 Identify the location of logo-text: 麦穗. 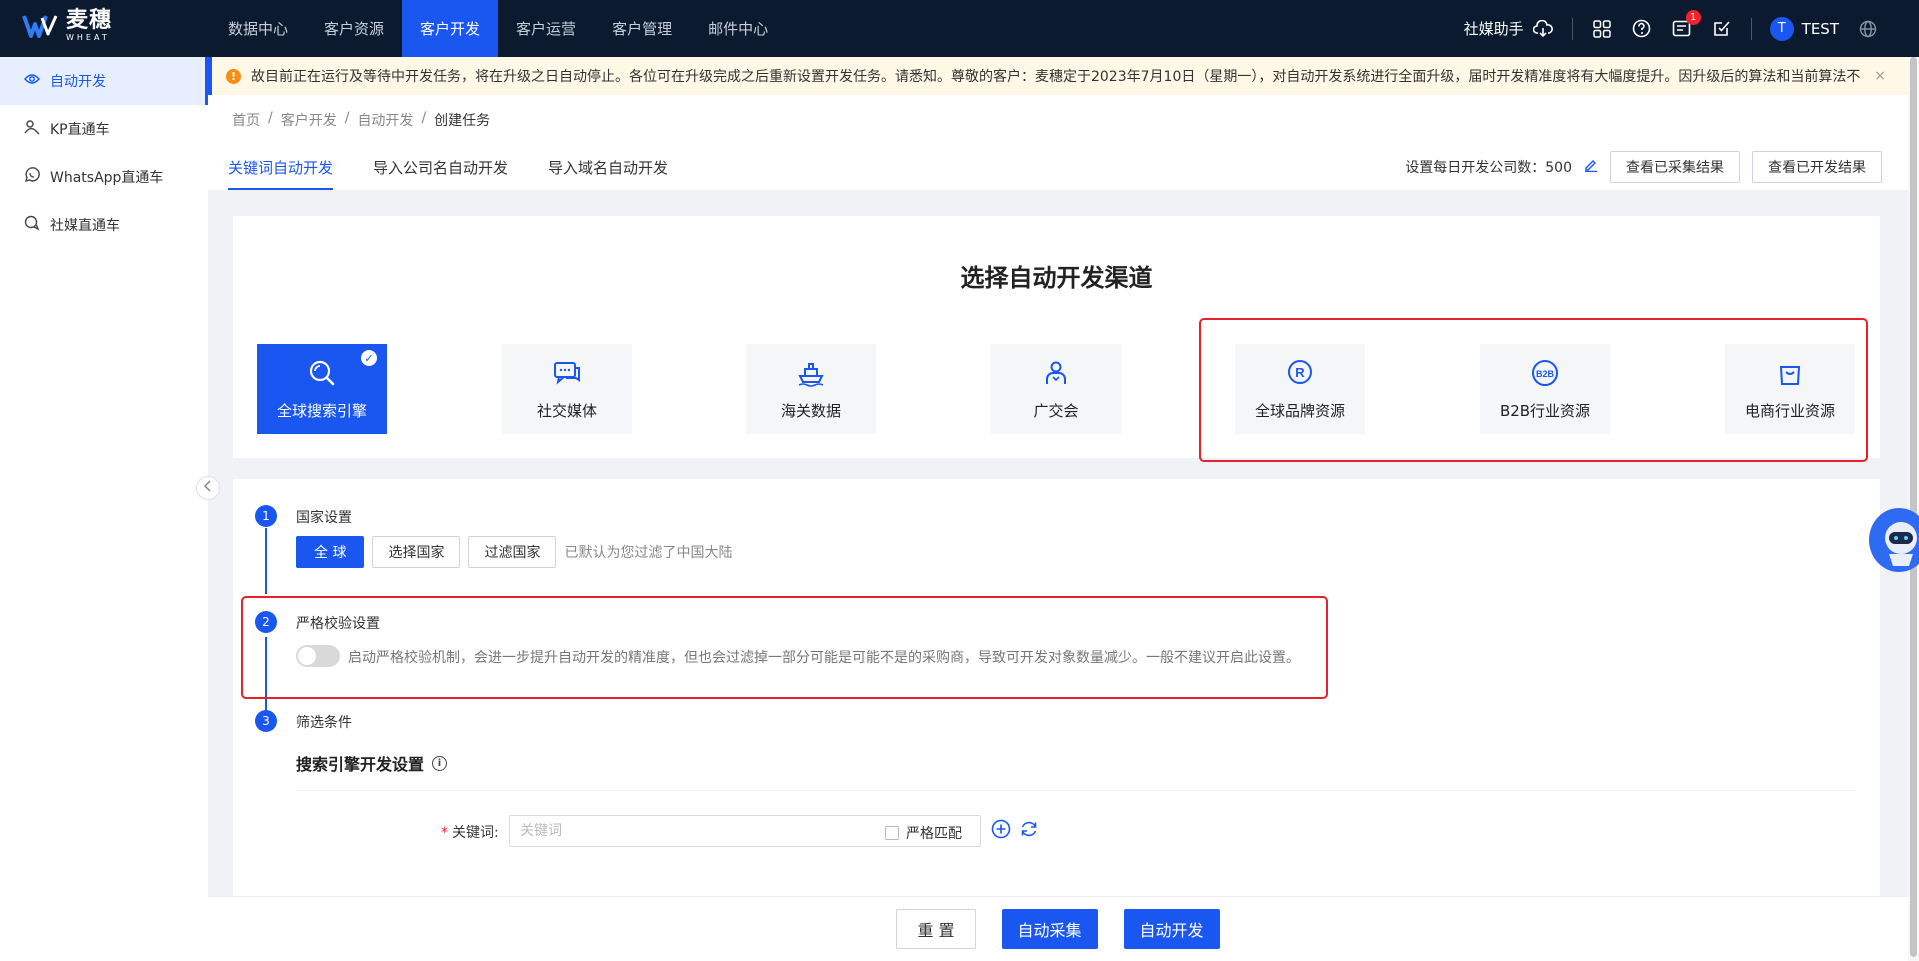
(89, 20).